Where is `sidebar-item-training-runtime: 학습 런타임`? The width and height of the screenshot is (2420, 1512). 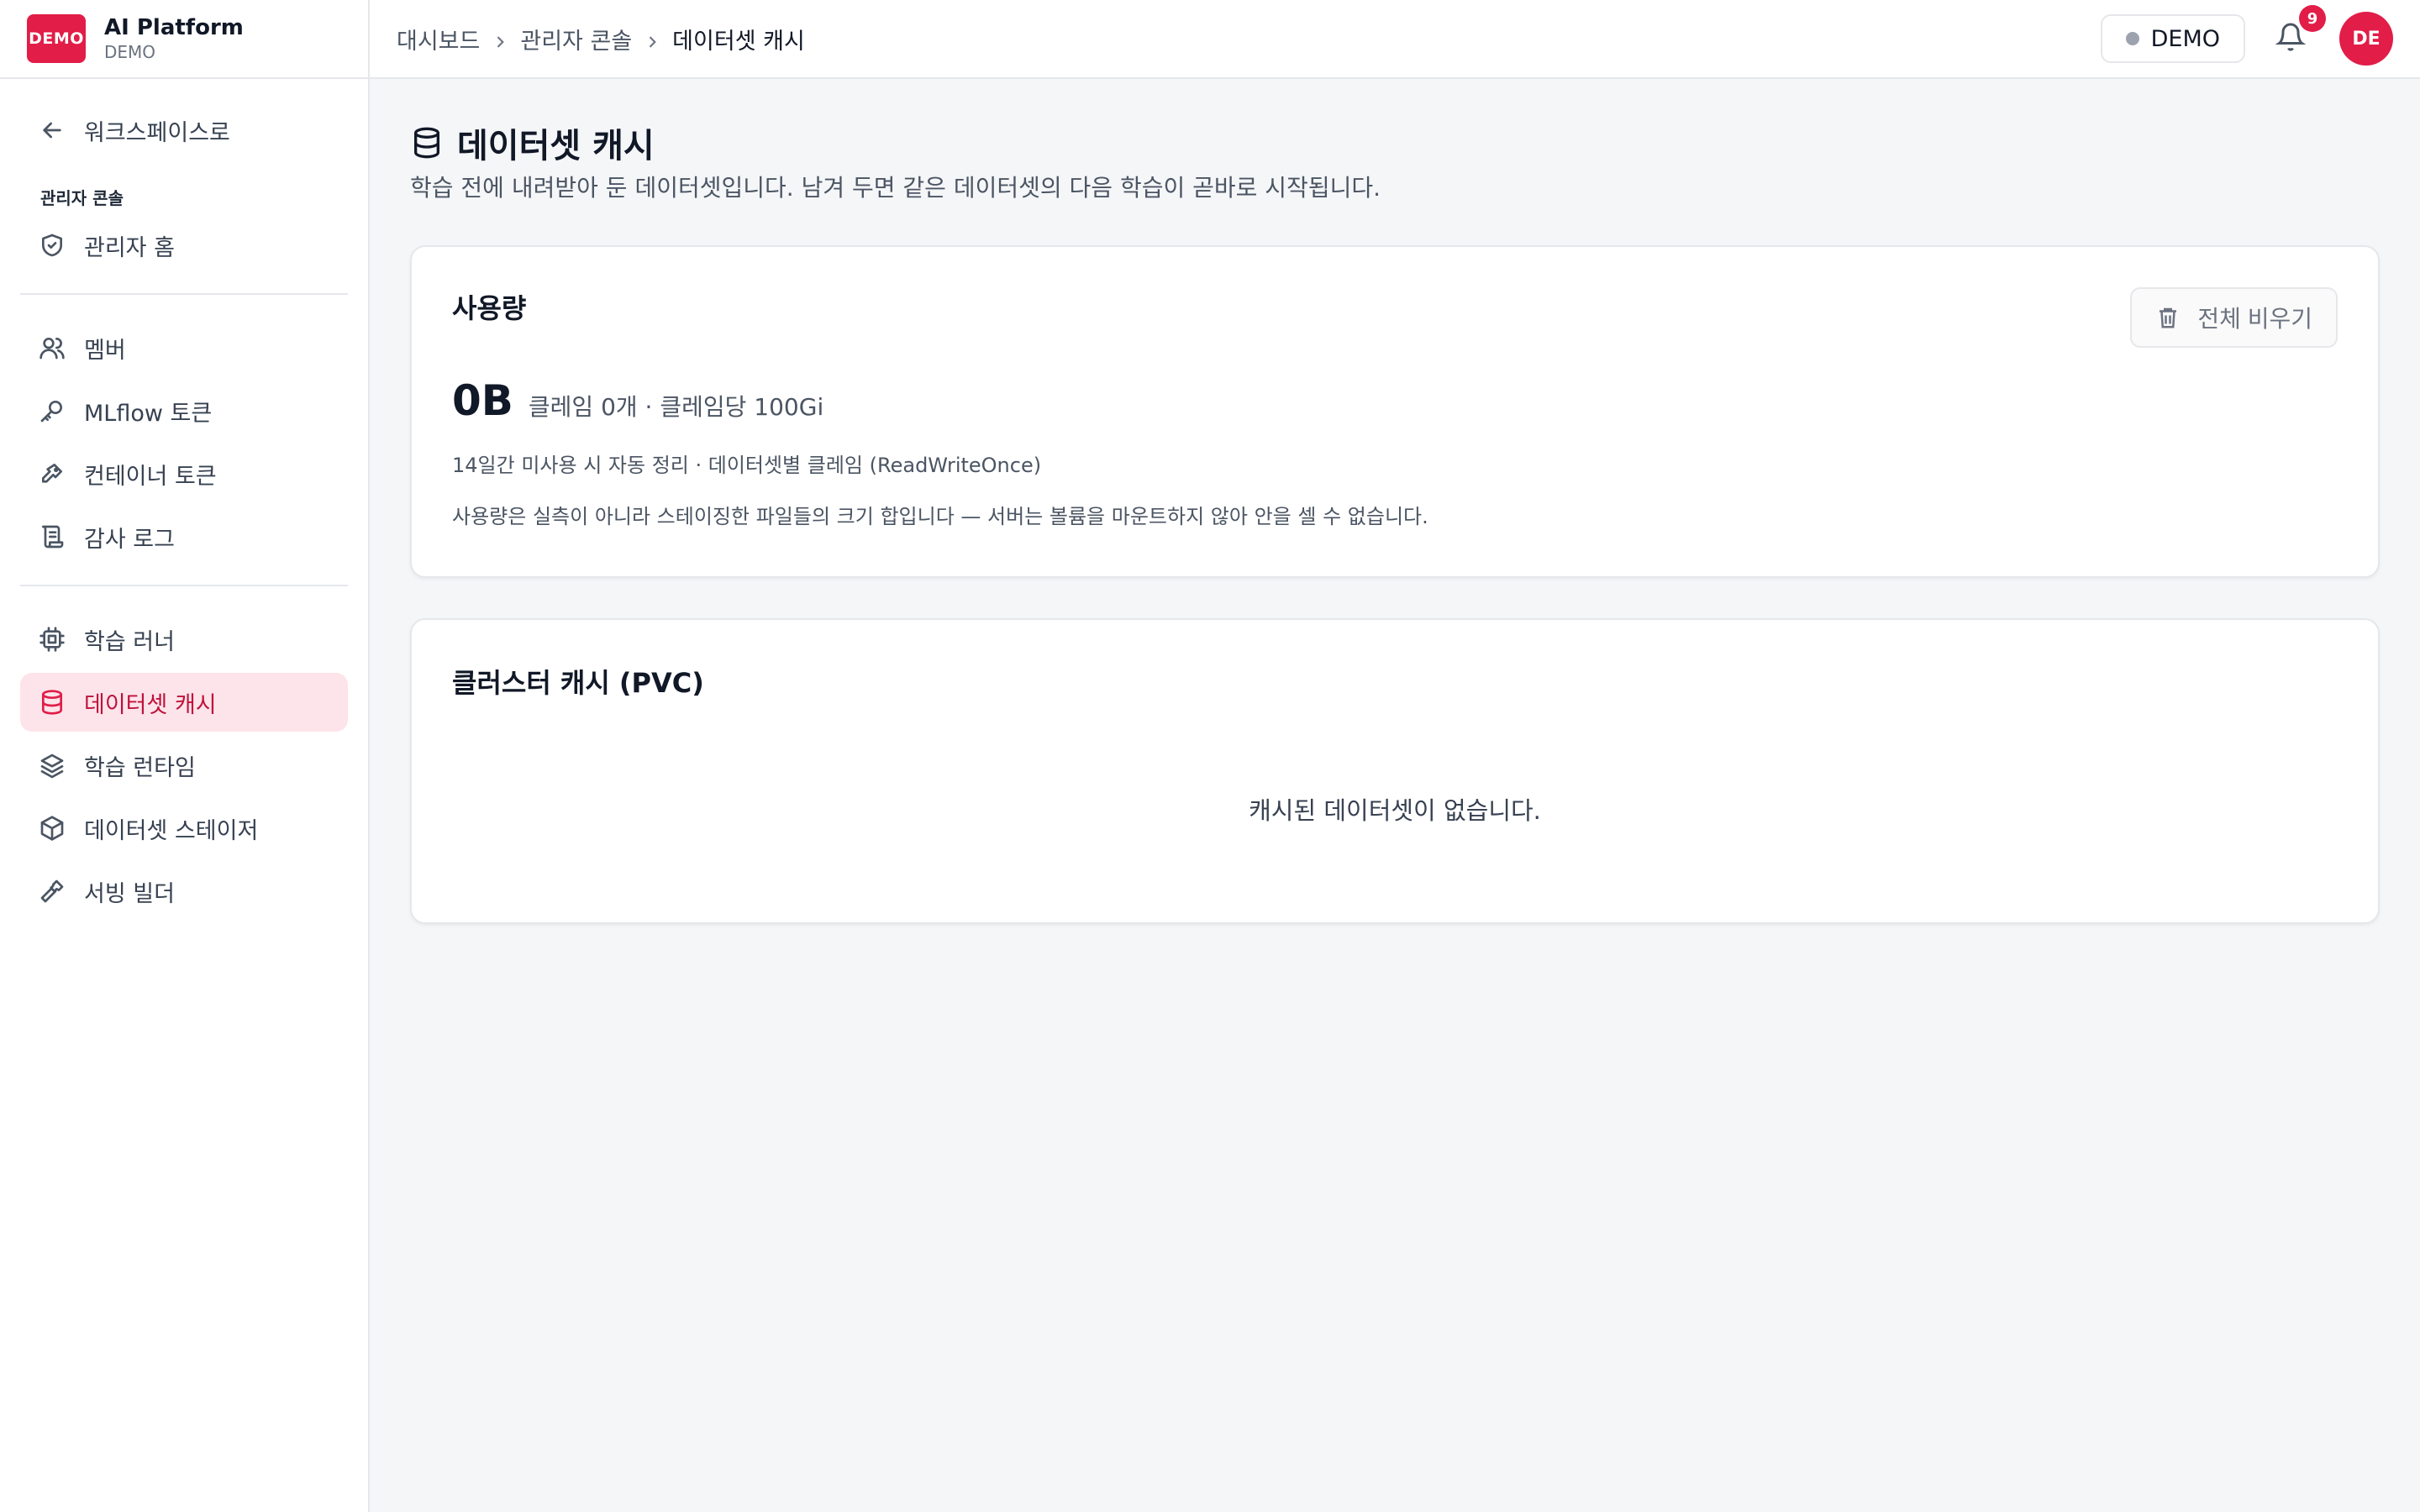
sidebar-item-training-runtime: 학습 런타임 is located at coordinates (184, 765).